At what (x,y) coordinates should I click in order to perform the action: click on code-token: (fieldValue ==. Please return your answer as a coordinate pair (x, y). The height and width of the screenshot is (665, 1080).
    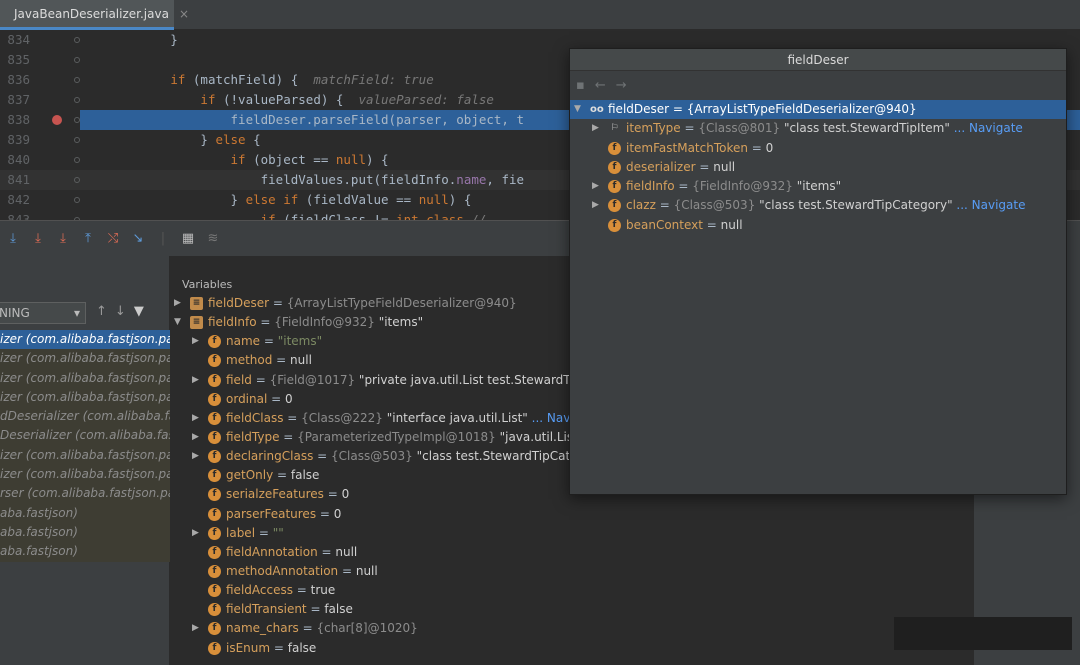
    Looking at the image, I should click on (358, 199).